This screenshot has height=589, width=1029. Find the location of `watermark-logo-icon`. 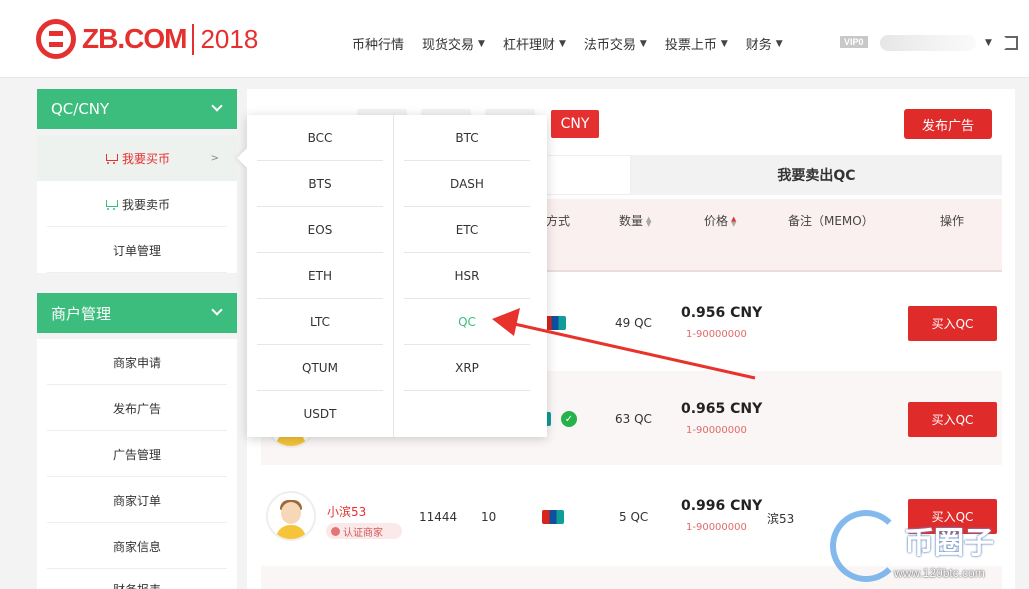

watermark-logo-icon is located at coordinates (866, 546).